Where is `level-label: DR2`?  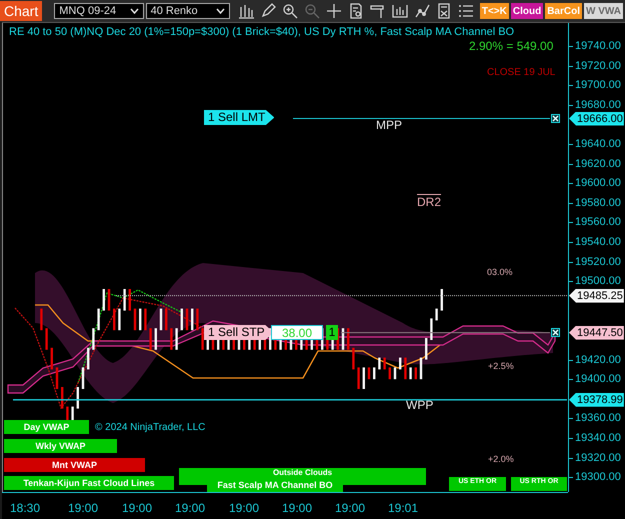 level-label: DR2 is located at coordinates (429, 202).